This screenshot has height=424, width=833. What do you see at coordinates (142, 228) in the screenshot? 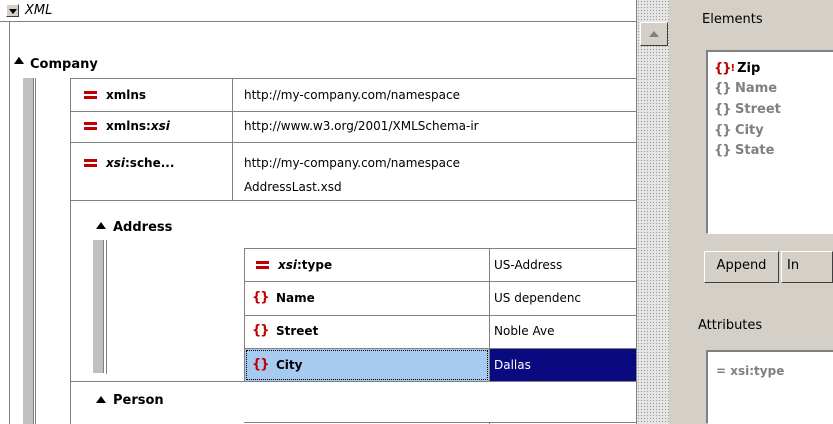
I see `address-element-label: Address` at bounding box center [142, 228].